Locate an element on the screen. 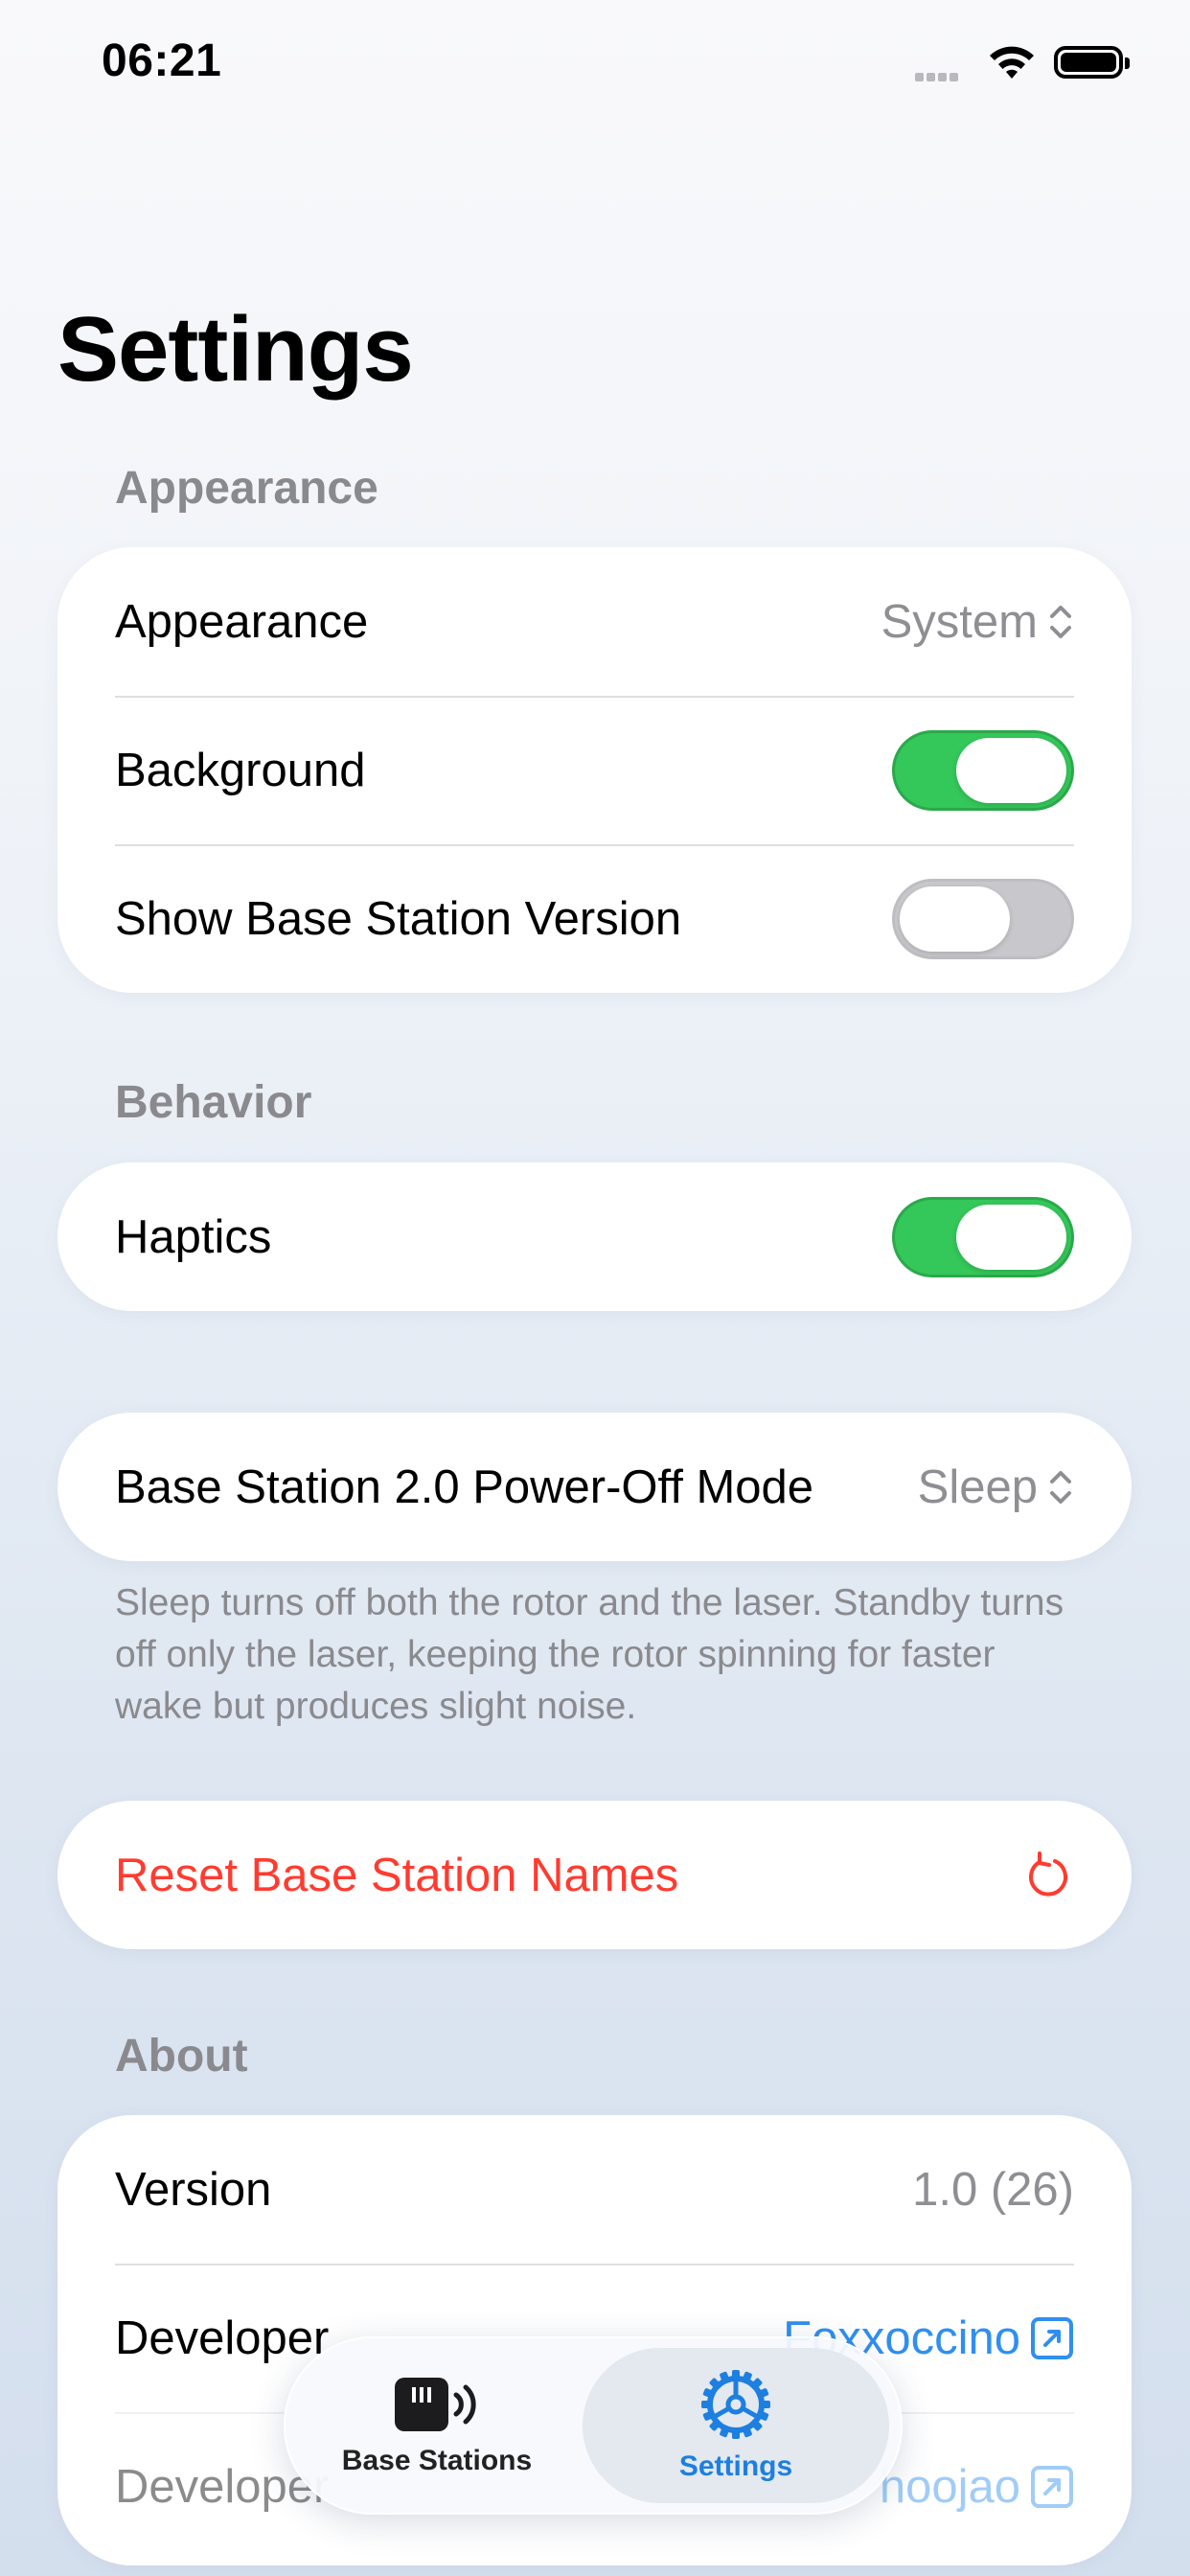 This screenshot has width=1190, height=2576. developer-name-2: hoojao is located at coordinates (950, 2486).